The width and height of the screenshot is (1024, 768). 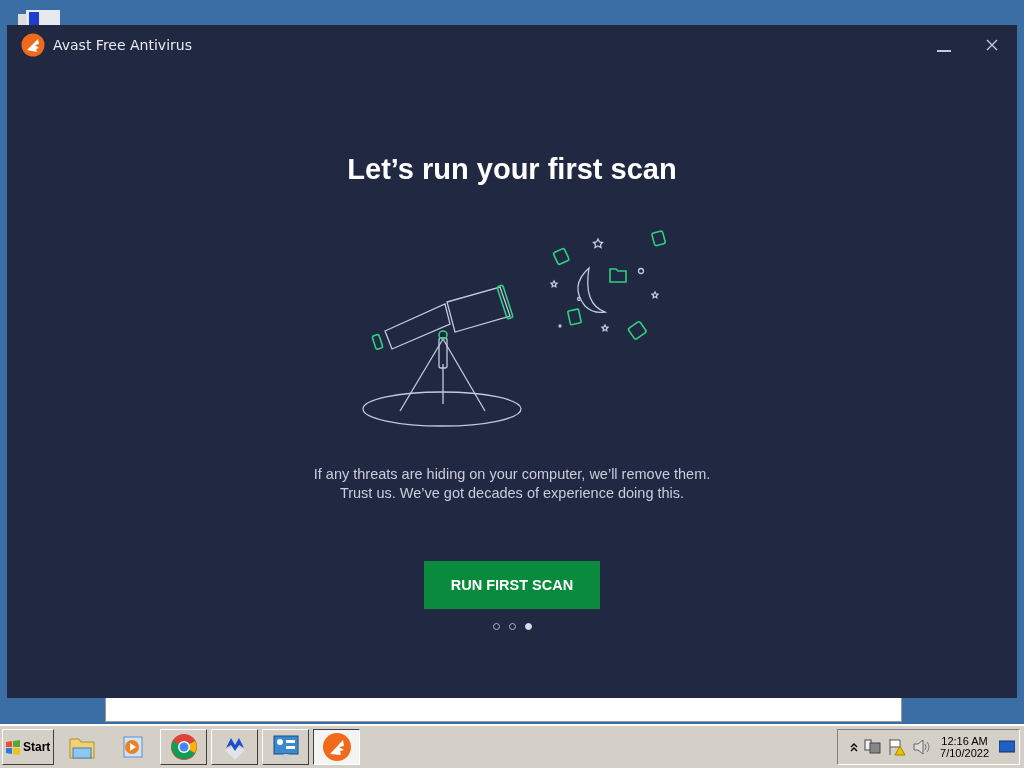 I want to click on description-text: Trust us. We’ve got decades of experience doing this., so click(x=512, y=493).